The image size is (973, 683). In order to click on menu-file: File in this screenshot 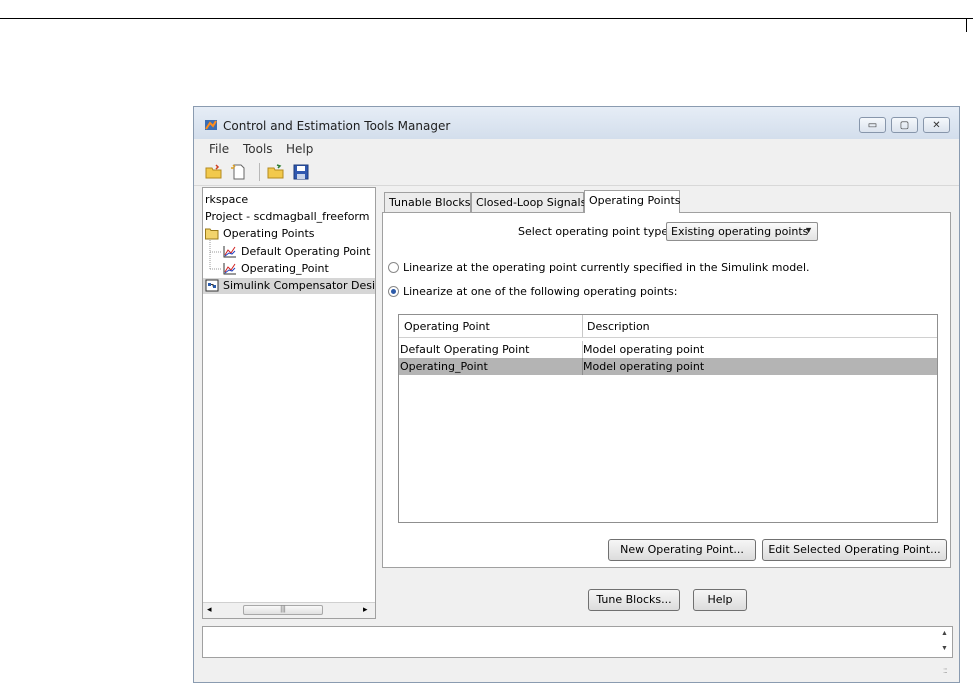, I will do `click(219, 149)`.